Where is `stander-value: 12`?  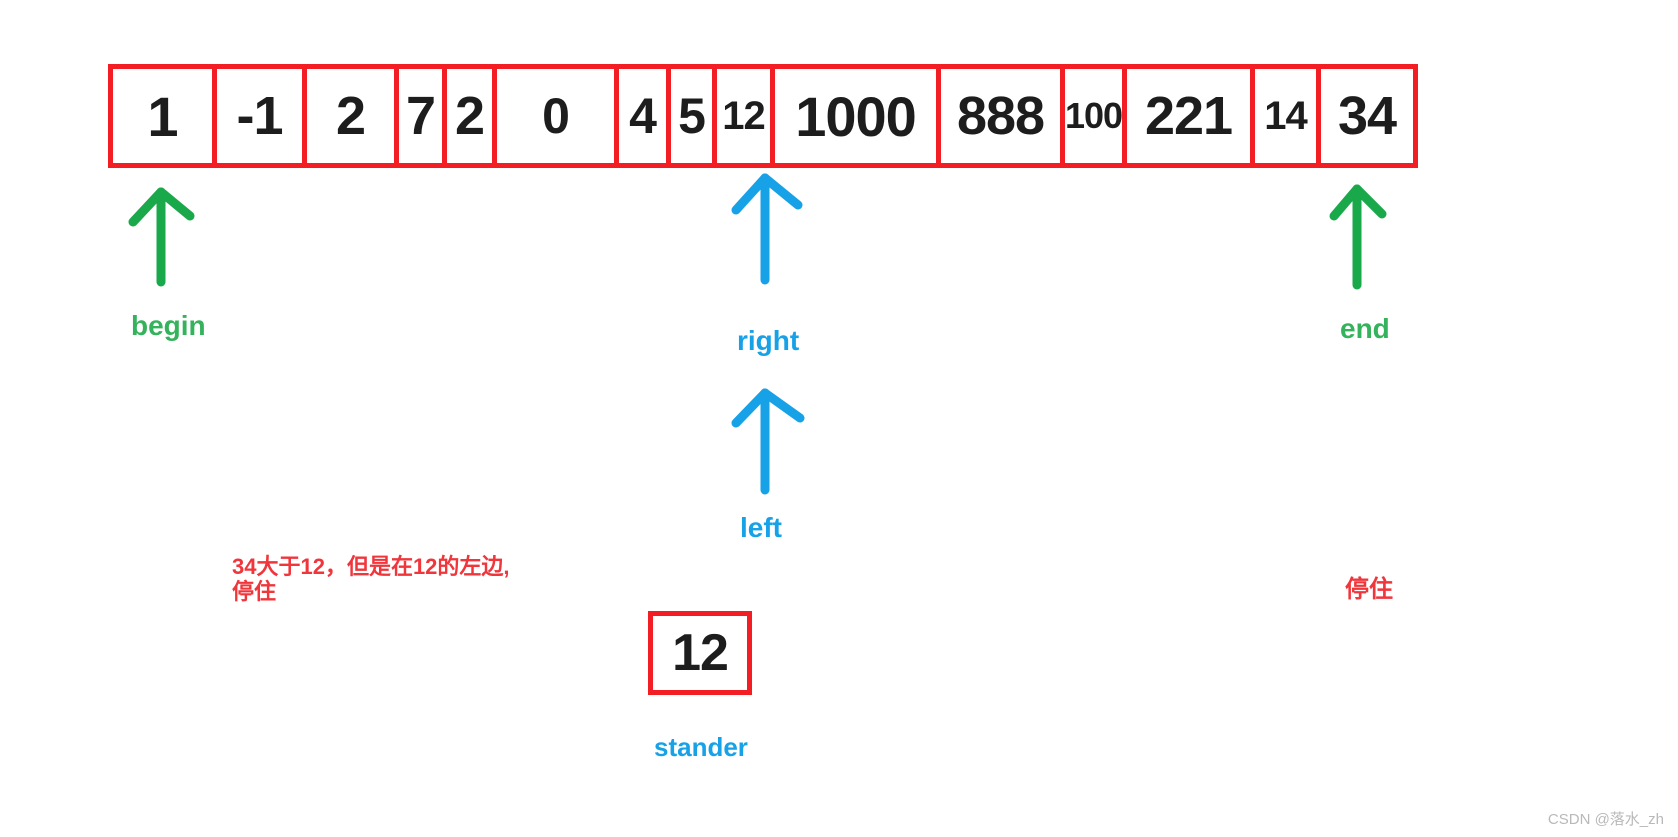 stander-value: 12 is located at coordinates (700, 653).